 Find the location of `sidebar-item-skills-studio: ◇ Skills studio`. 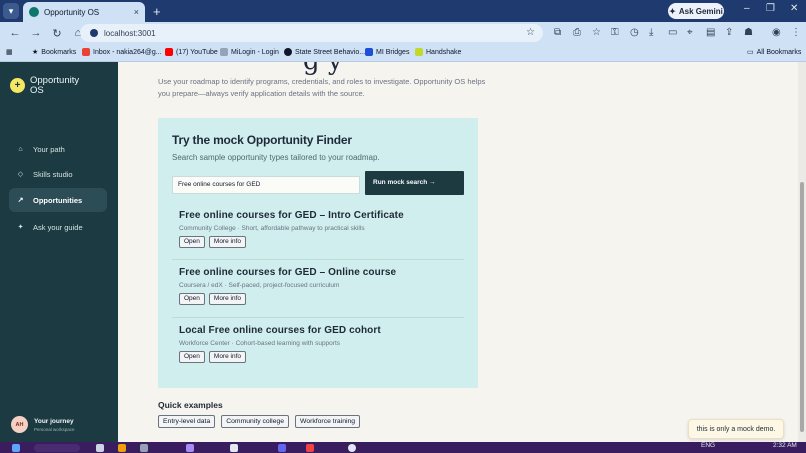

sidebar-item-skills-studio: ◇ Skills studio is located at coordinates (58, 174).